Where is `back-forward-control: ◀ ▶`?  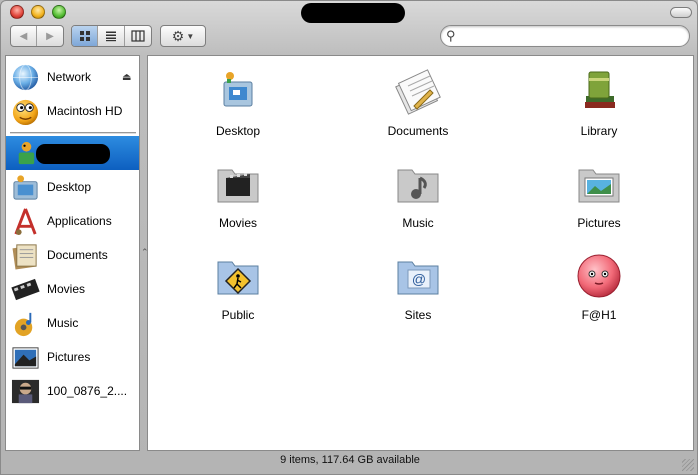
back-forward-control: ◀ ▶ is located at coordinates (37, 36).